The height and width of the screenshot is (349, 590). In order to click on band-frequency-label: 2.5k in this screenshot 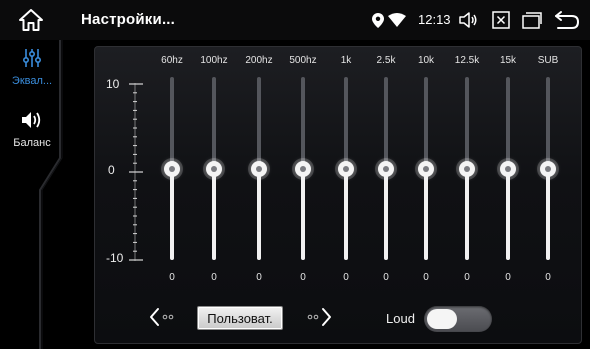, I will do `click(386, 60)`.